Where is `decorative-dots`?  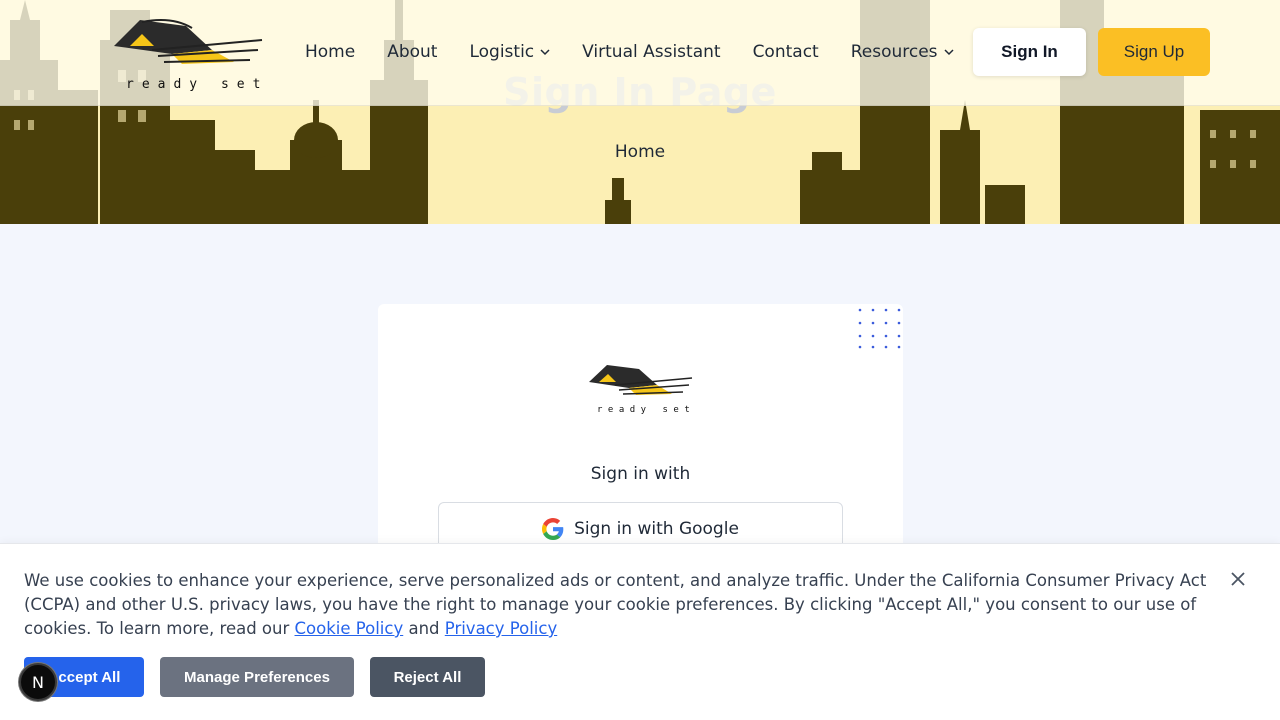 decorative-dots is located at coordinates (879, 328).